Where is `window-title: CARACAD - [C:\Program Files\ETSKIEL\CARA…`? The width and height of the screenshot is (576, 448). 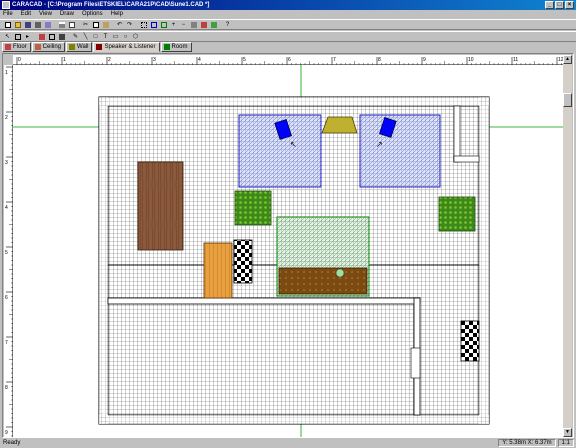 window-title: CARACAD - [C:\Program Files\ETSKIEL\CARA… is located at coordinates (111, 5).